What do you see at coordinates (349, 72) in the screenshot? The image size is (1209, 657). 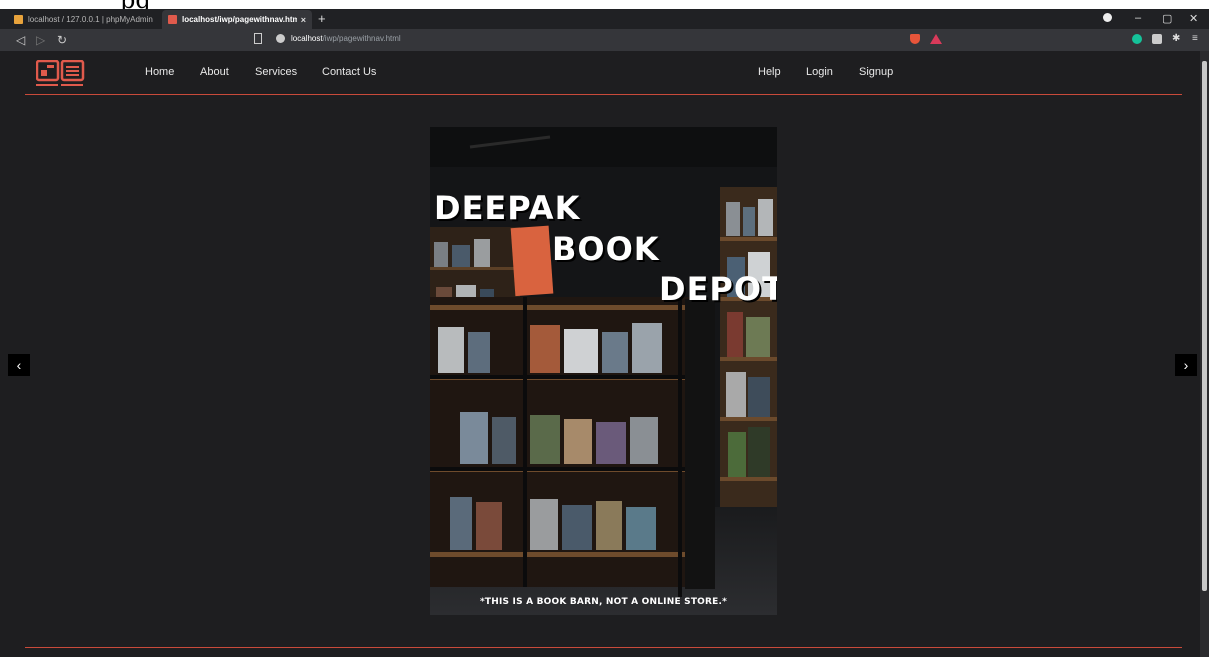 I see `nav-contact-us: Contact Us` at bounding box center [349, 72].